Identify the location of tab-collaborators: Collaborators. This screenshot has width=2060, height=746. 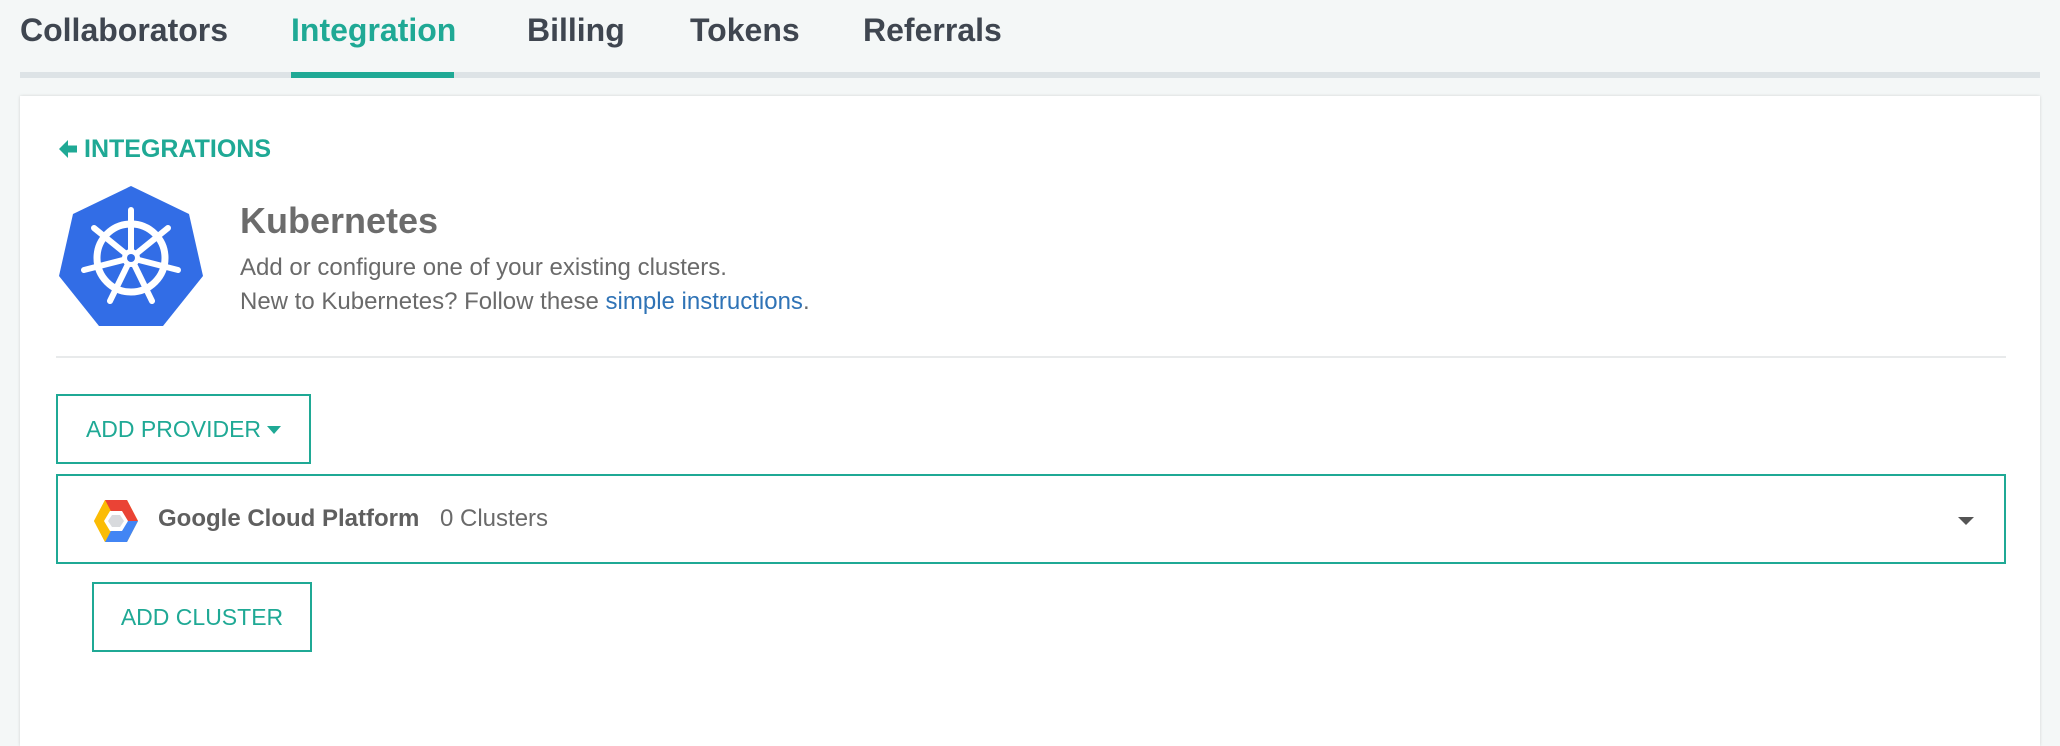
(124, 42).